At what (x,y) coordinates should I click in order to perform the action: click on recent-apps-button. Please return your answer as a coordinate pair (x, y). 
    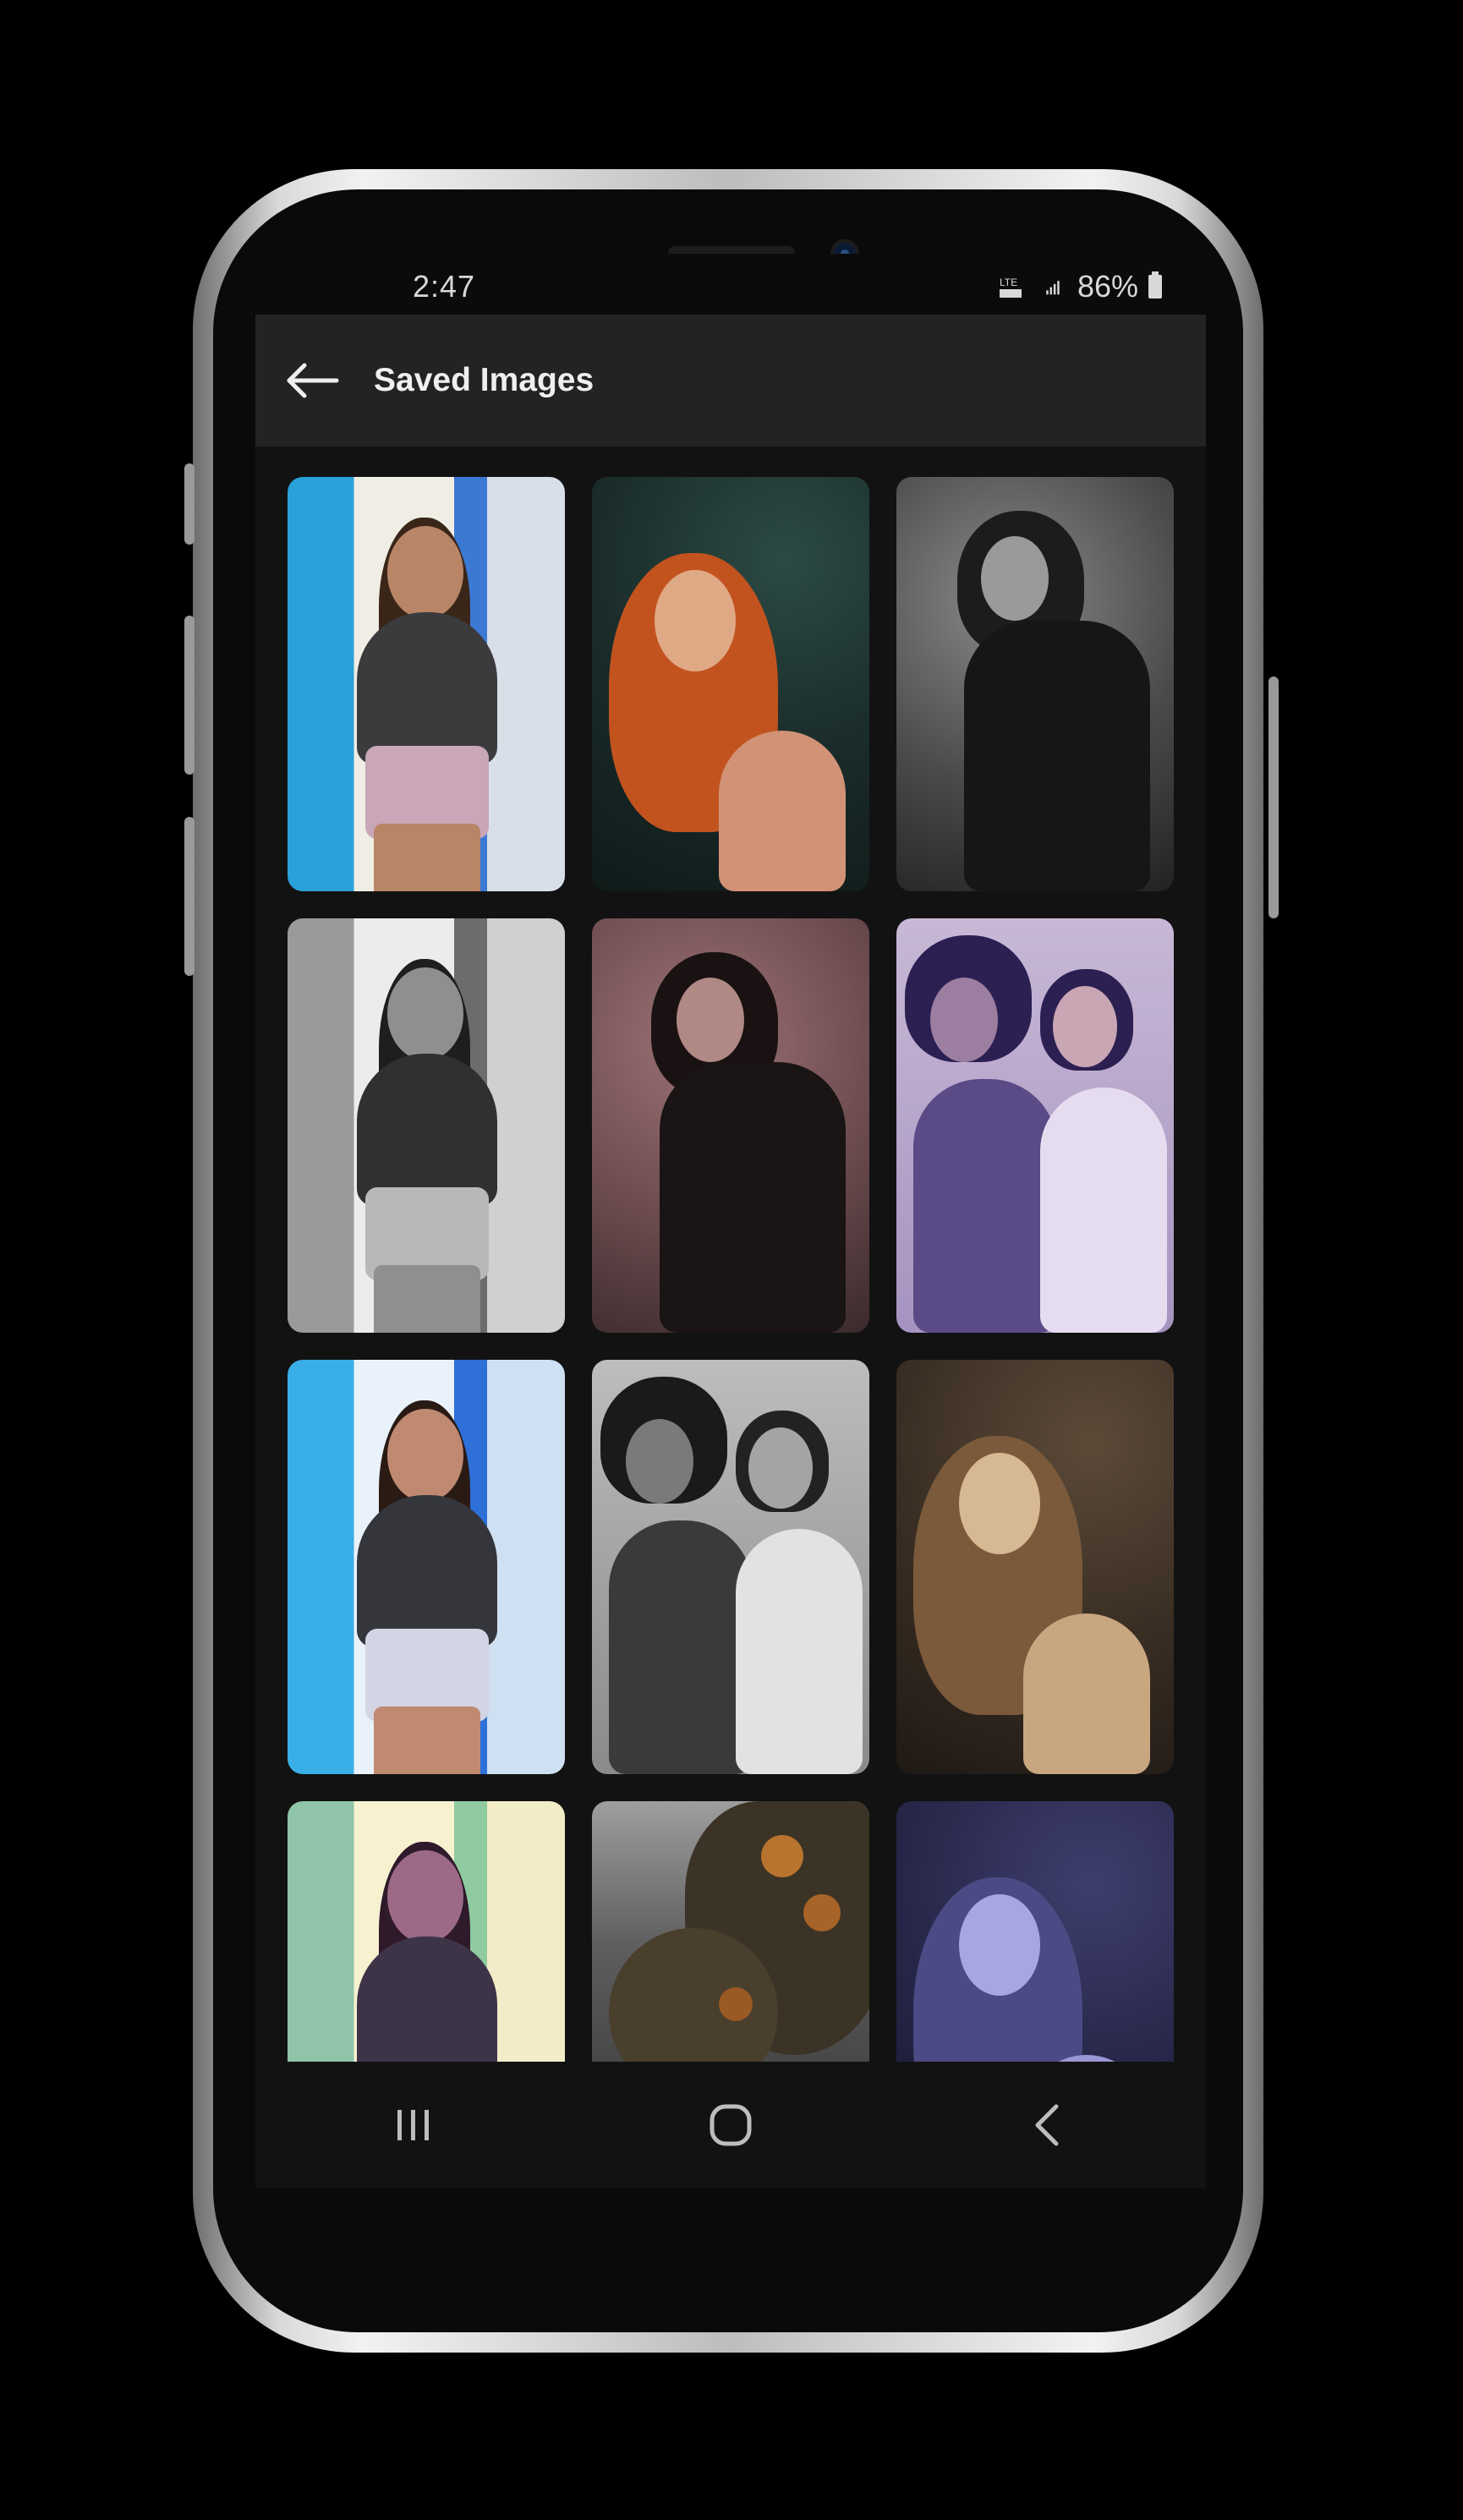
    Looking at the image, I should click on (413, 2125).